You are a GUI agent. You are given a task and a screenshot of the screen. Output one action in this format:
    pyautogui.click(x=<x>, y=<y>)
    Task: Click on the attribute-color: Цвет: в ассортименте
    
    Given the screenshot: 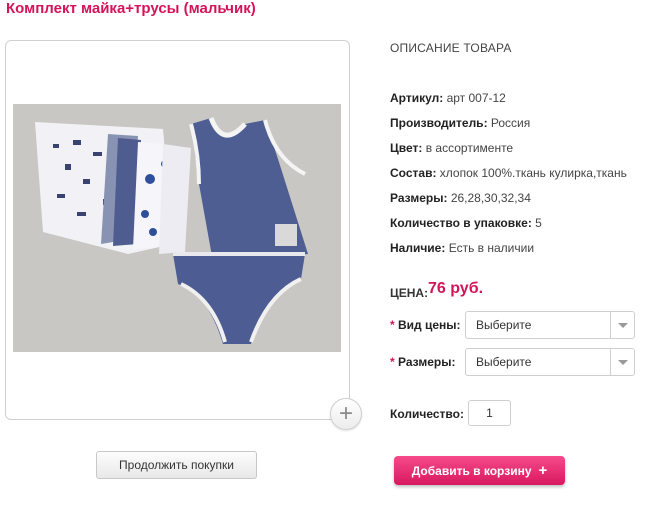 What is the action you would take?
    pyautogui.click(x=451, y=148)
    